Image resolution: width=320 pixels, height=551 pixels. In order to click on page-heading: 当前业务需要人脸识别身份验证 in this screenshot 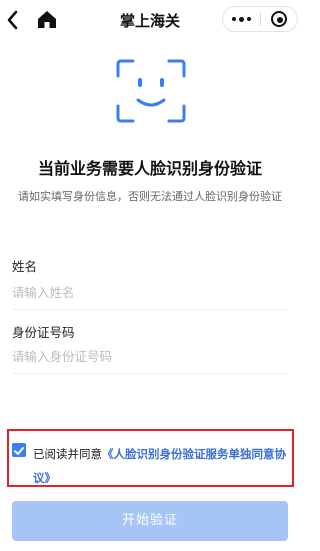, I will do `click(149, 168)`.